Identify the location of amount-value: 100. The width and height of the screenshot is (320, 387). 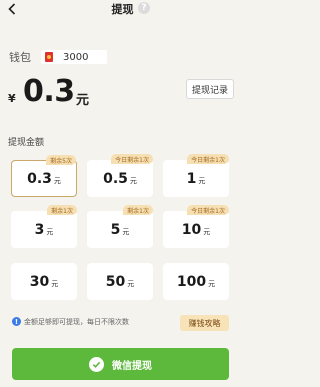
(191, 281).